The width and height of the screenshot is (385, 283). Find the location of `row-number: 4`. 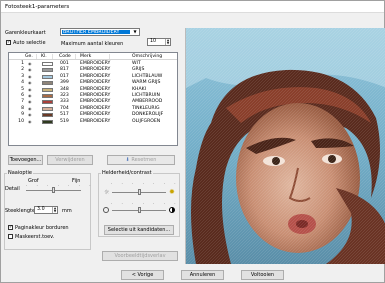

row-number: 4 is located at coordinates (22, 83).